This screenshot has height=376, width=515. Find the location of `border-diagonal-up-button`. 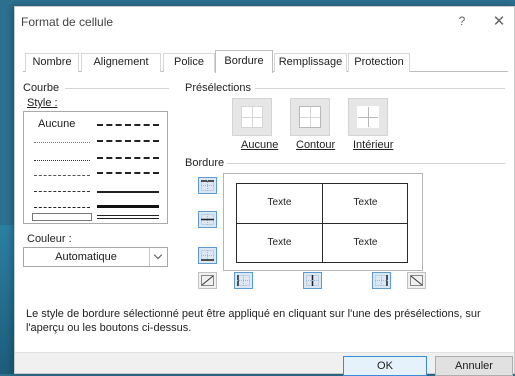

border-diagonal-up-button is located at coordinates (207, 280).